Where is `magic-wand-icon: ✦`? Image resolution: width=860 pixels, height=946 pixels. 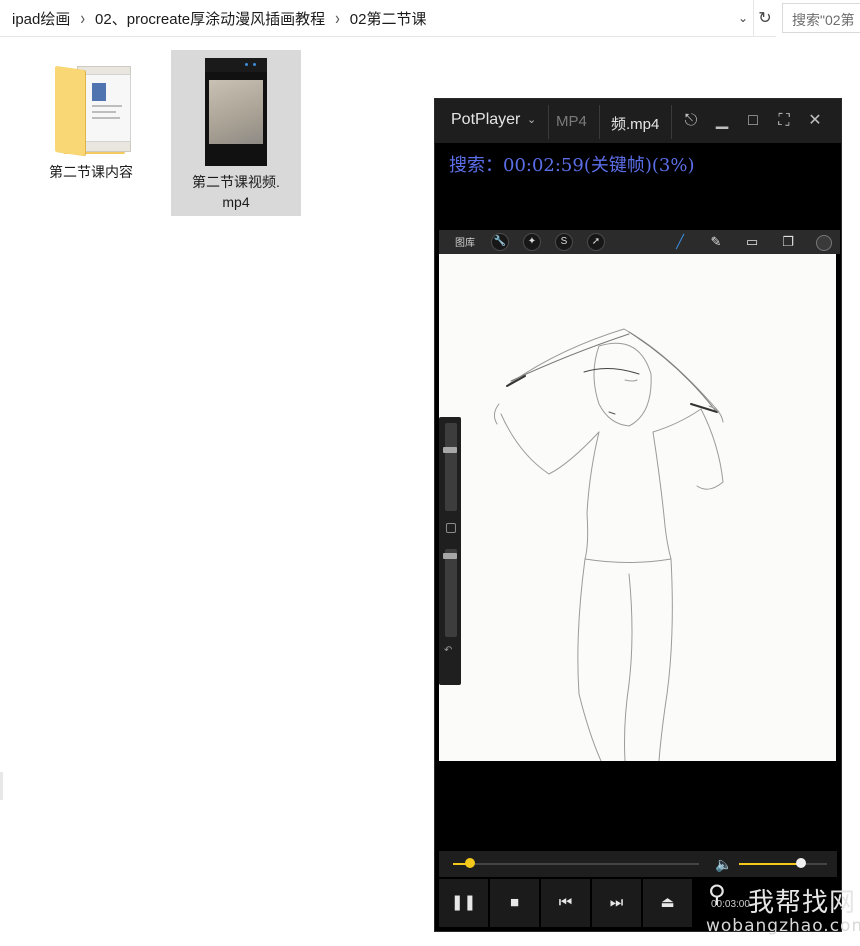
magic-wand-icon: ✦ is located at coordinates (532, 242).